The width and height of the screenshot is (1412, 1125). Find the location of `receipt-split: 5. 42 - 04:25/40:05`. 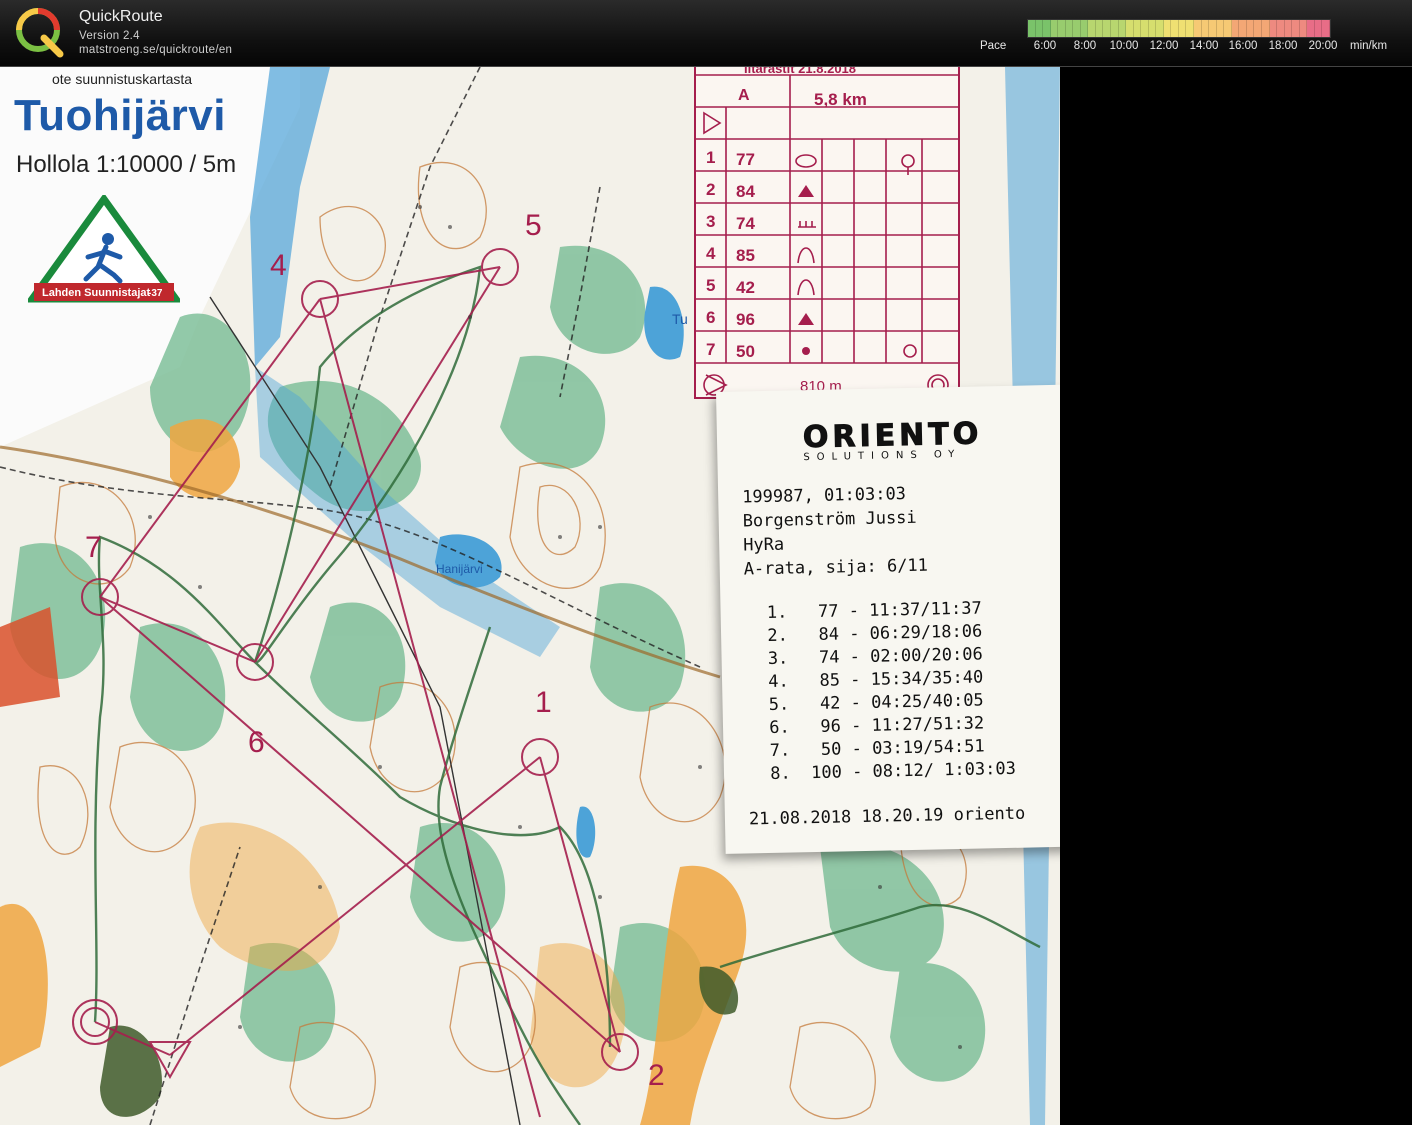

receipt-split: 5. 42 - 04:25/40:05 is located at coordinates (871, 703).